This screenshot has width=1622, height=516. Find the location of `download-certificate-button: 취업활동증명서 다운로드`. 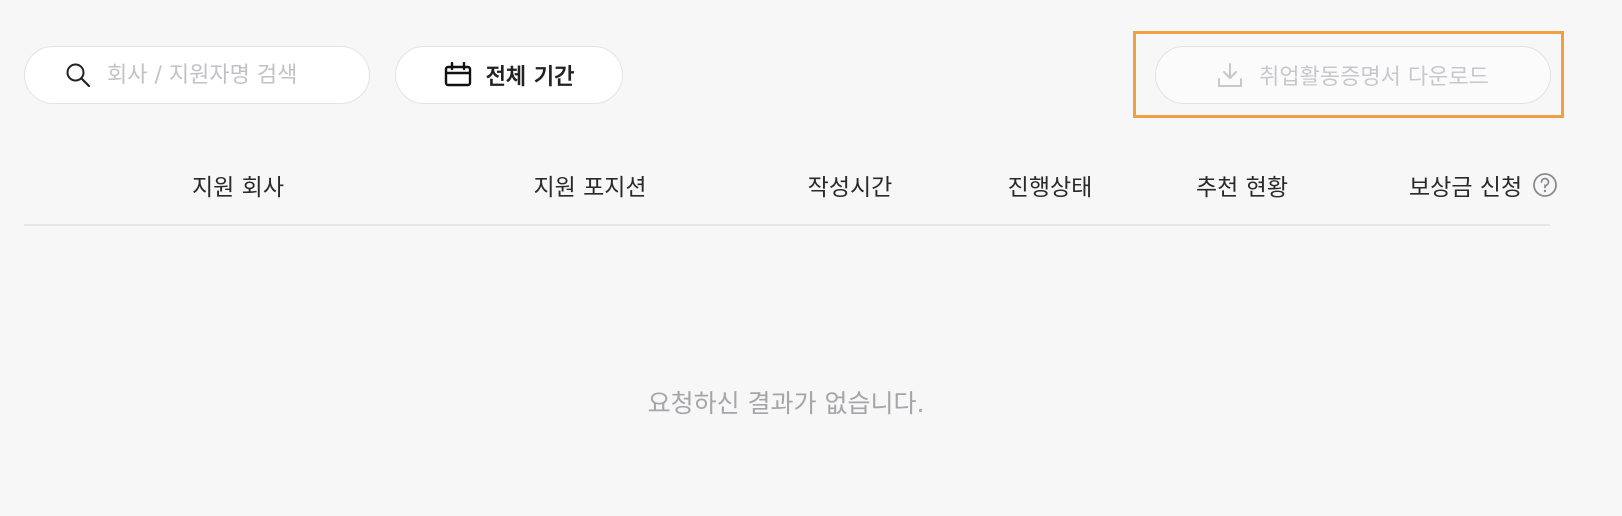

download-certificate-button: 취업활동증명서 다운로드 is located at coordinates (1353, 75).